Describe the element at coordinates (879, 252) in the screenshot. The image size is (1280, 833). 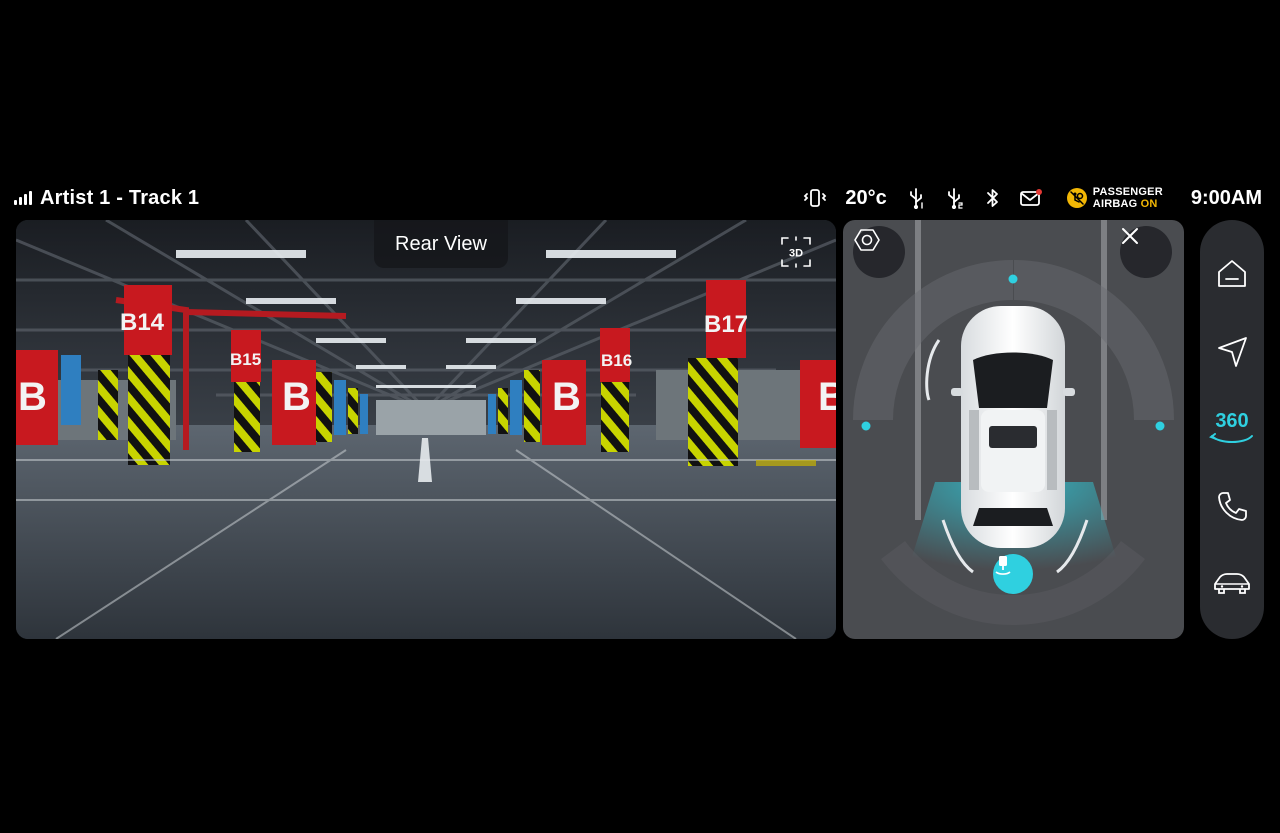
I see `settings-button` at that location.